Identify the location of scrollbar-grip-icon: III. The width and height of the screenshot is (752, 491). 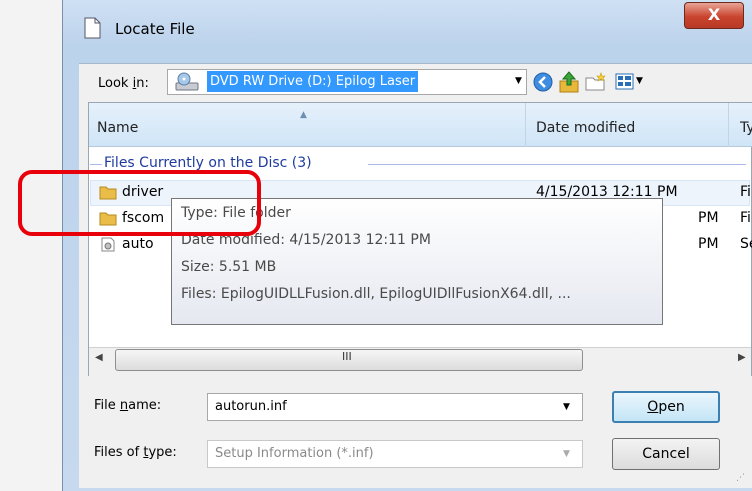
(347, 356).